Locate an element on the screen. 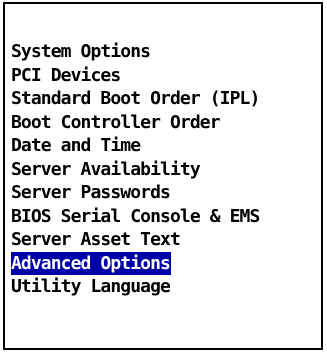  menu-item-bios-serial-console: BIOS Serial Console & EMS is located at coordinates (163, 217).